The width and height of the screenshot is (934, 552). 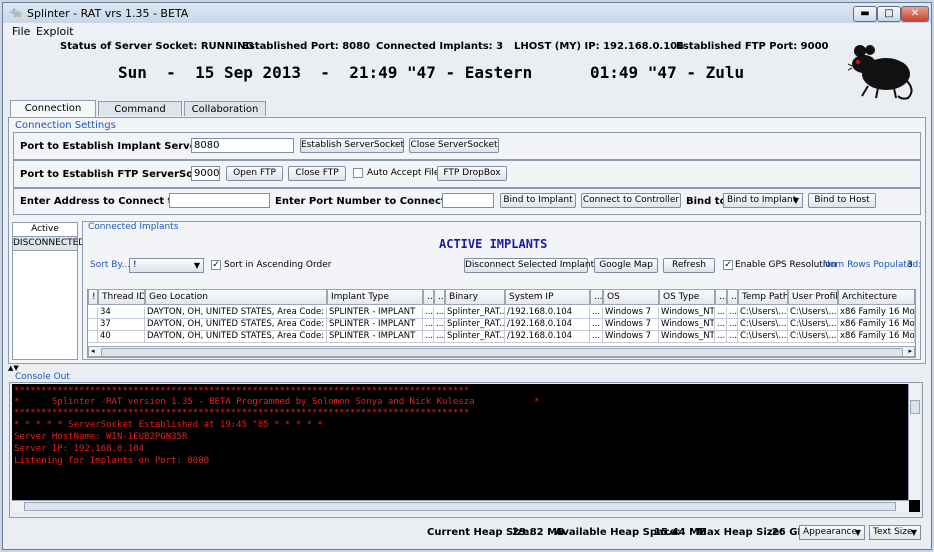 What do you see at coordinates (254, 173) in the screenshot?
I see `open-ftp-button: Open FTP` at bounding box center [254, 173].